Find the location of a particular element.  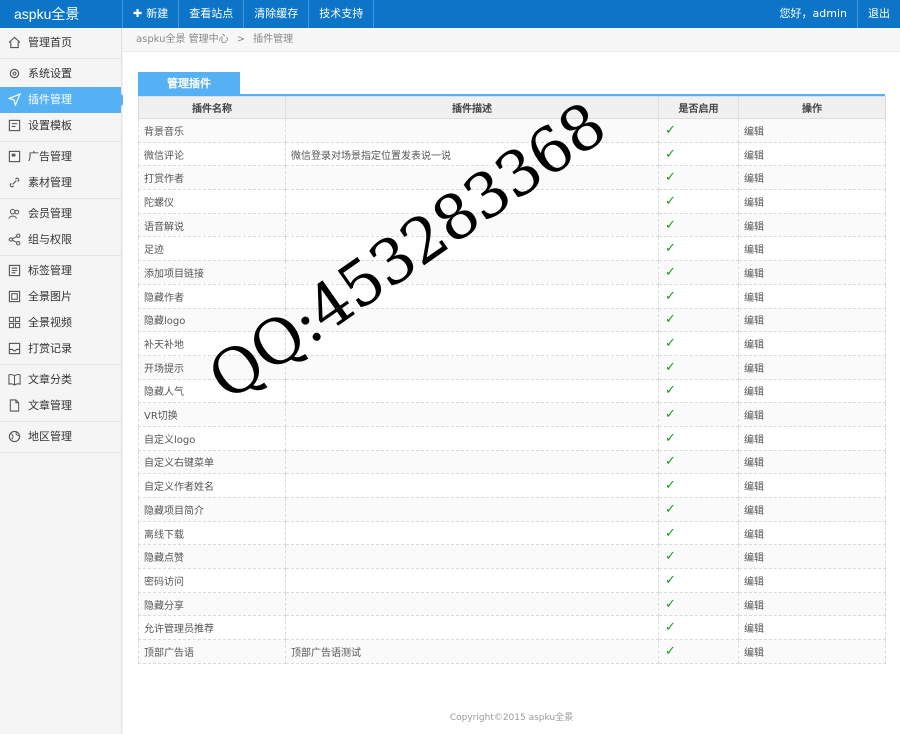

table-row: 隐藏作者 ✓ 编辑 is located at coordinates (512, 296).